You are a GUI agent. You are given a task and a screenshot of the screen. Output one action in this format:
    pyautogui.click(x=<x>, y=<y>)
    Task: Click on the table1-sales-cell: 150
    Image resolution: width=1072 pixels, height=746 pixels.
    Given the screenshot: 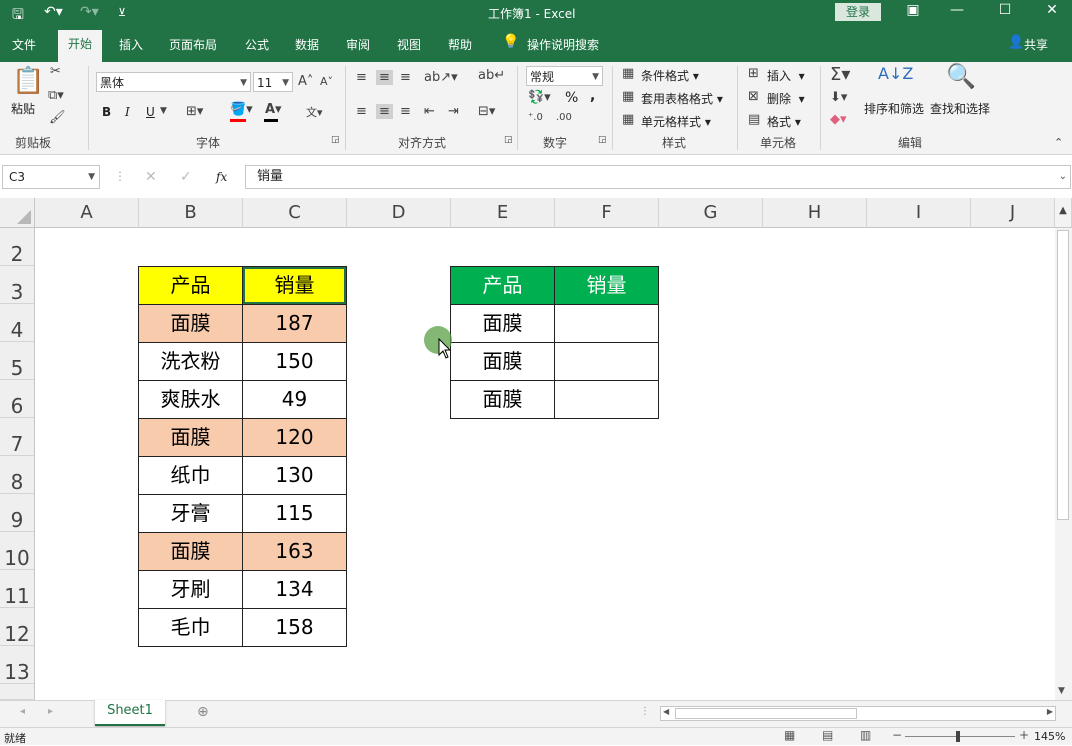 What is the action you would take?
    pyautogui.click(x=294, y=361)
    